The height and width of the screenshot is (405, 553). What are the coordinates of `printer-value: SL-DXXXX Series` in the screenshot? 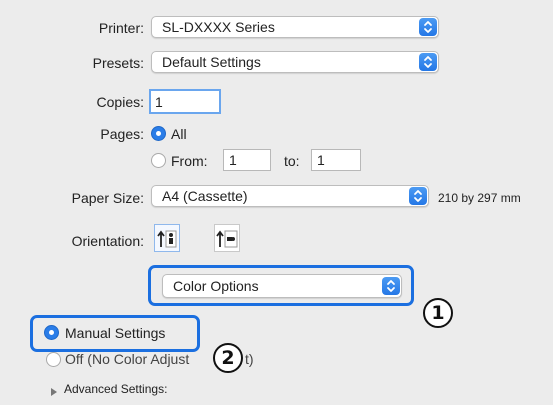 It's located at (218, 27).